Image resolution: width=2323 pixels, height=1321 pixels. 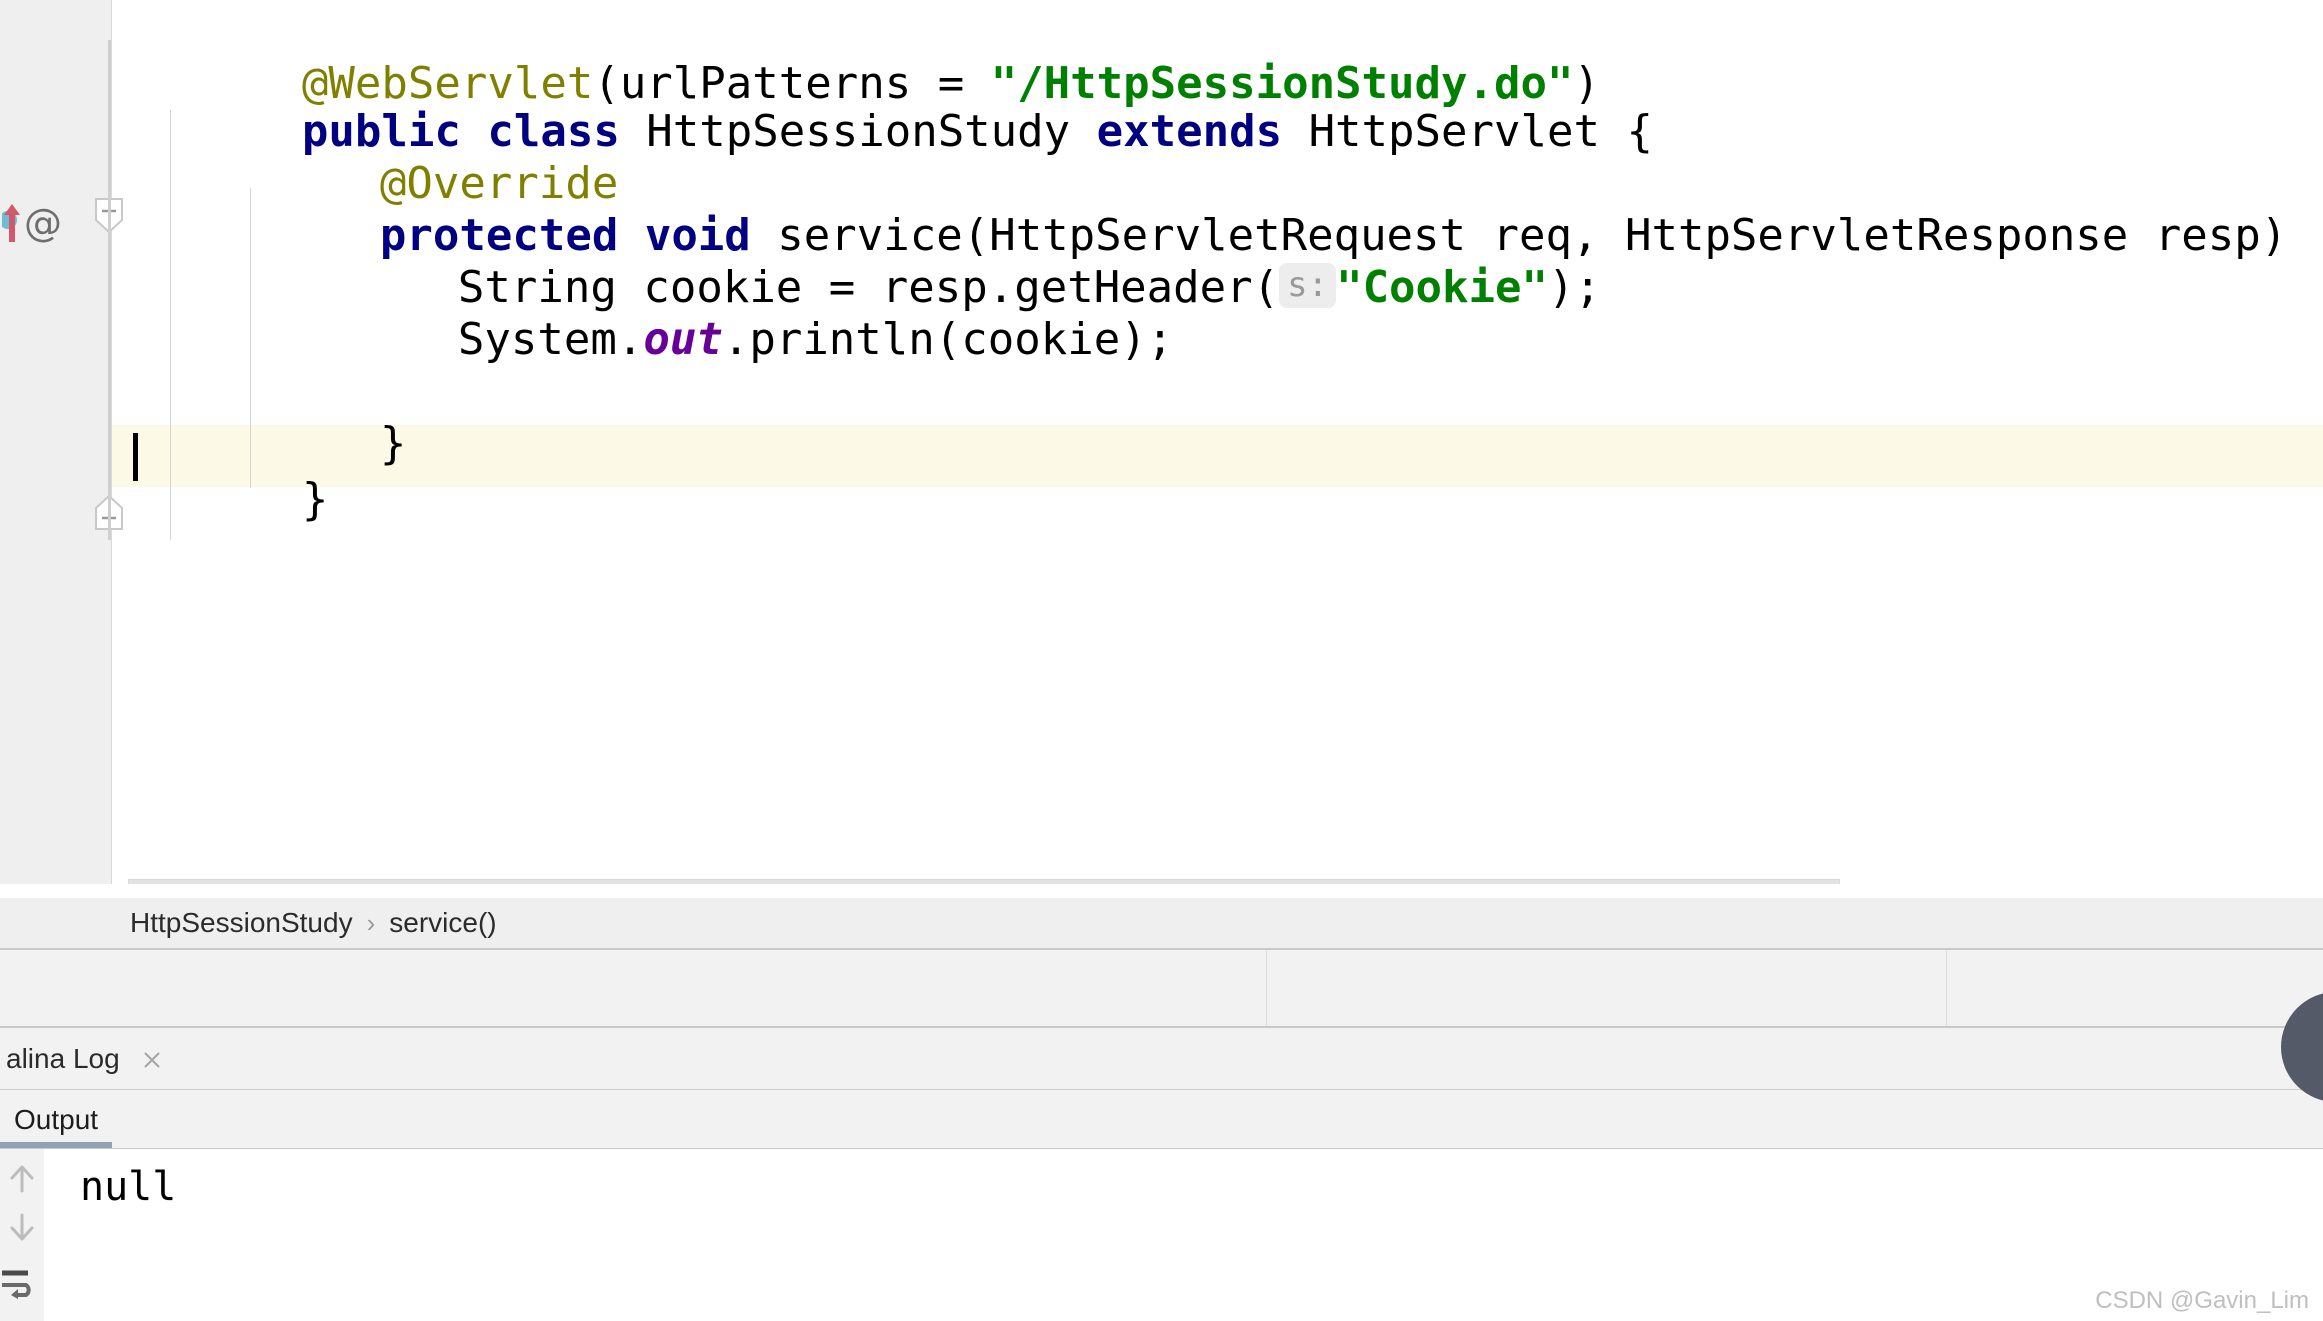 I want to click on text-caret, so click(x=135, y=457).